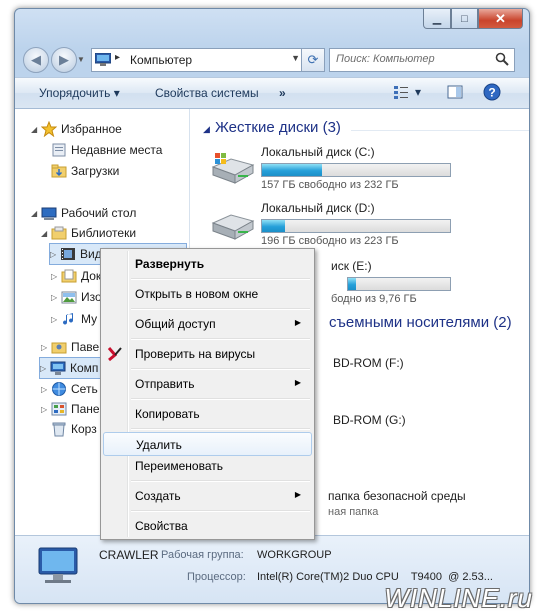 This screenshot has width=539, height=616. Describe the element at coordinates (492, 92) in the screenshot. I see `help-icon: ?` at that location.